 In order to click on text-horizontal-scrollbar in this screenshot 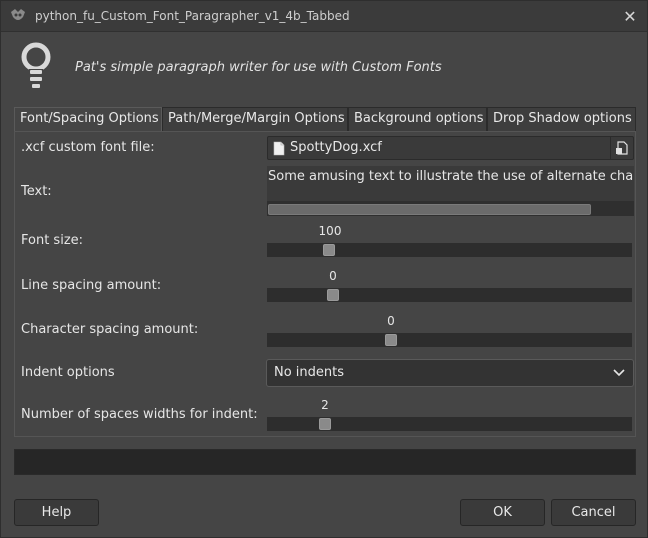, I will do `click(450, 208)`.